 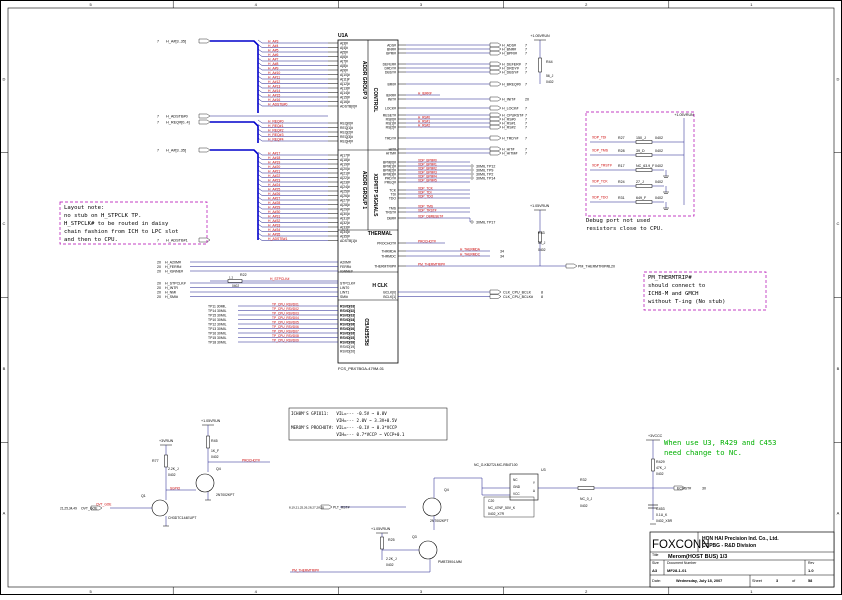 I want to click on q4-mid-ref: Q4, so click(x=446, y=490).